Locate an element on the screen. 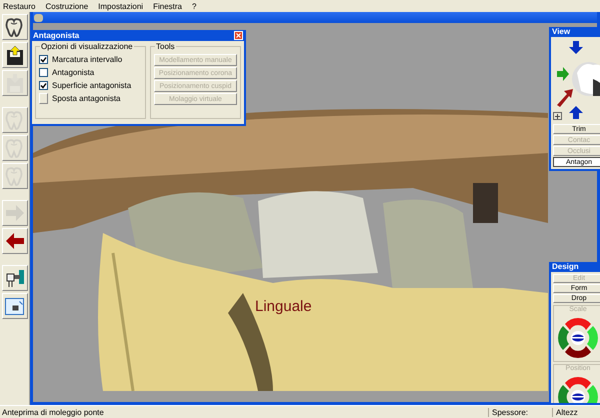 The height and width of the screenshot is (418, 600). group-label: Opzioni di visualizzazione is located at coordinates (87, 46).